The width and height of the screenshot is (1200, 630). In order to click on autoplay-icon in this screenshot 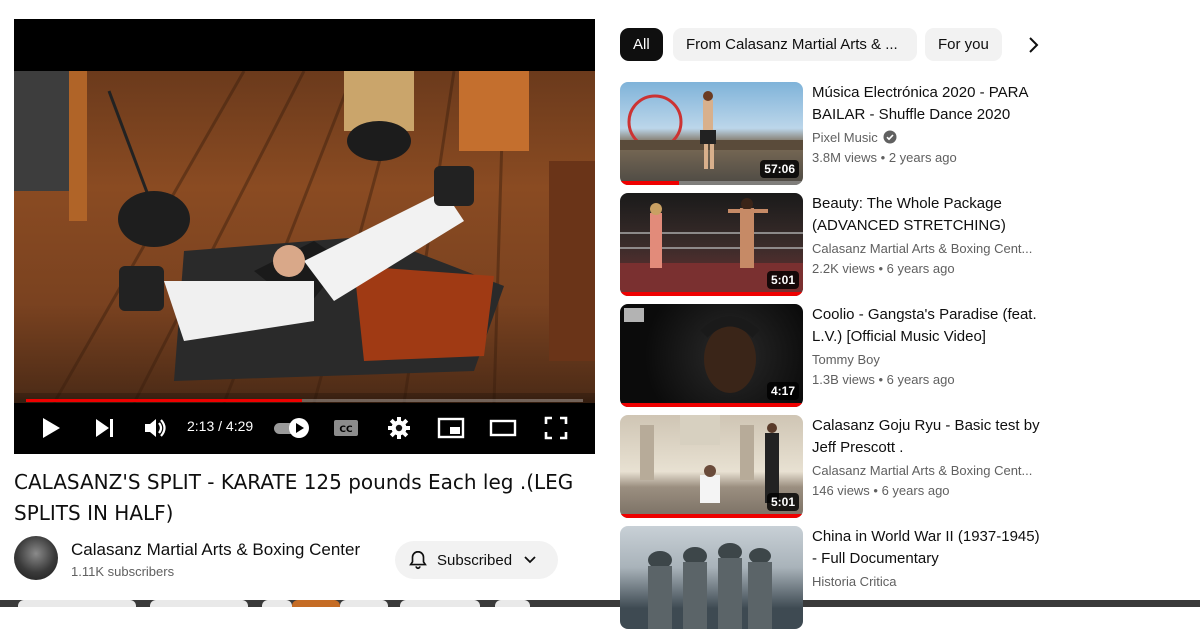, I will do `click(291, 428)`.